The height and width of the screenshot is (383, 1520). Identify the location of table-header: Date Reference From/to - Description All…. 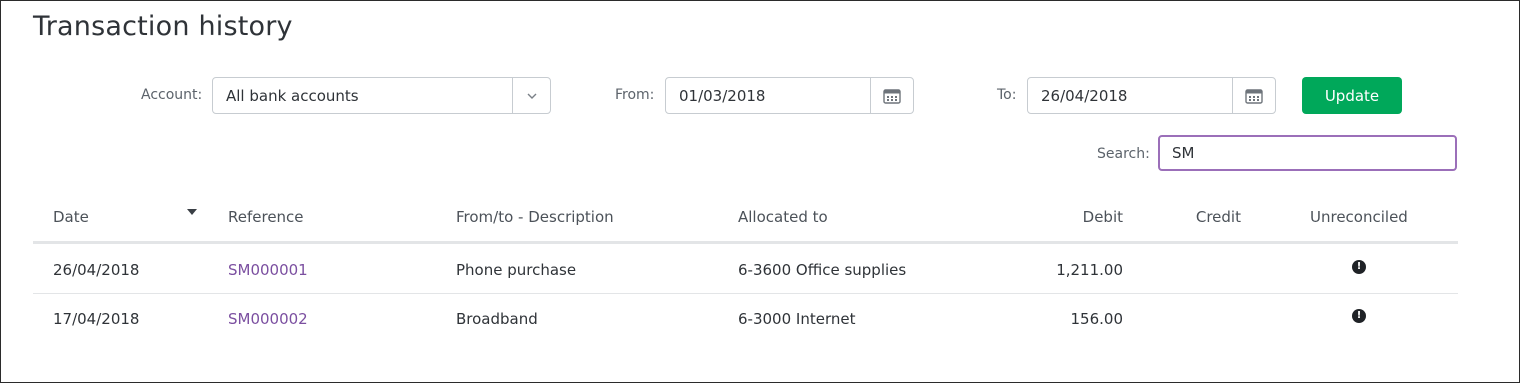
(745, 220).